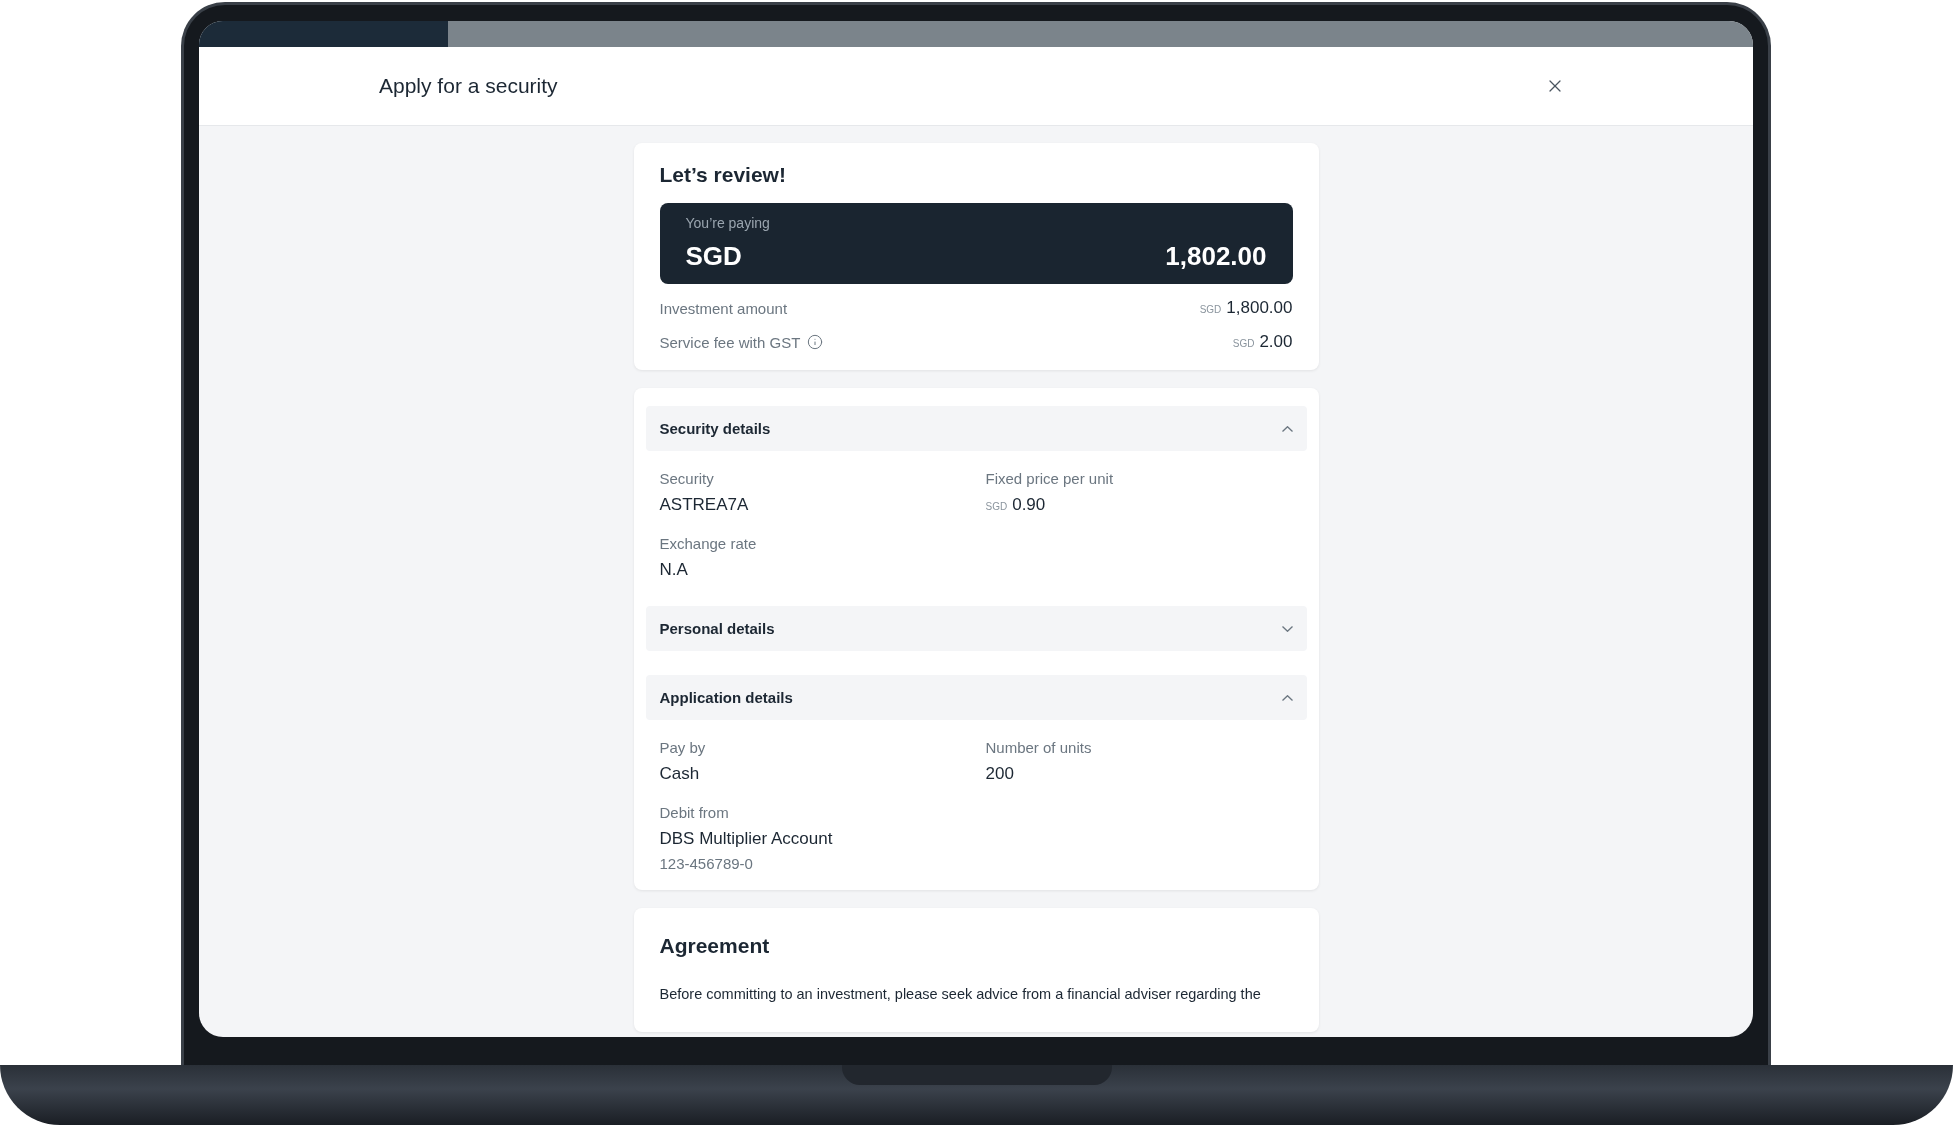  I want to click on summary-label: You’re paying, so click(728, 223).